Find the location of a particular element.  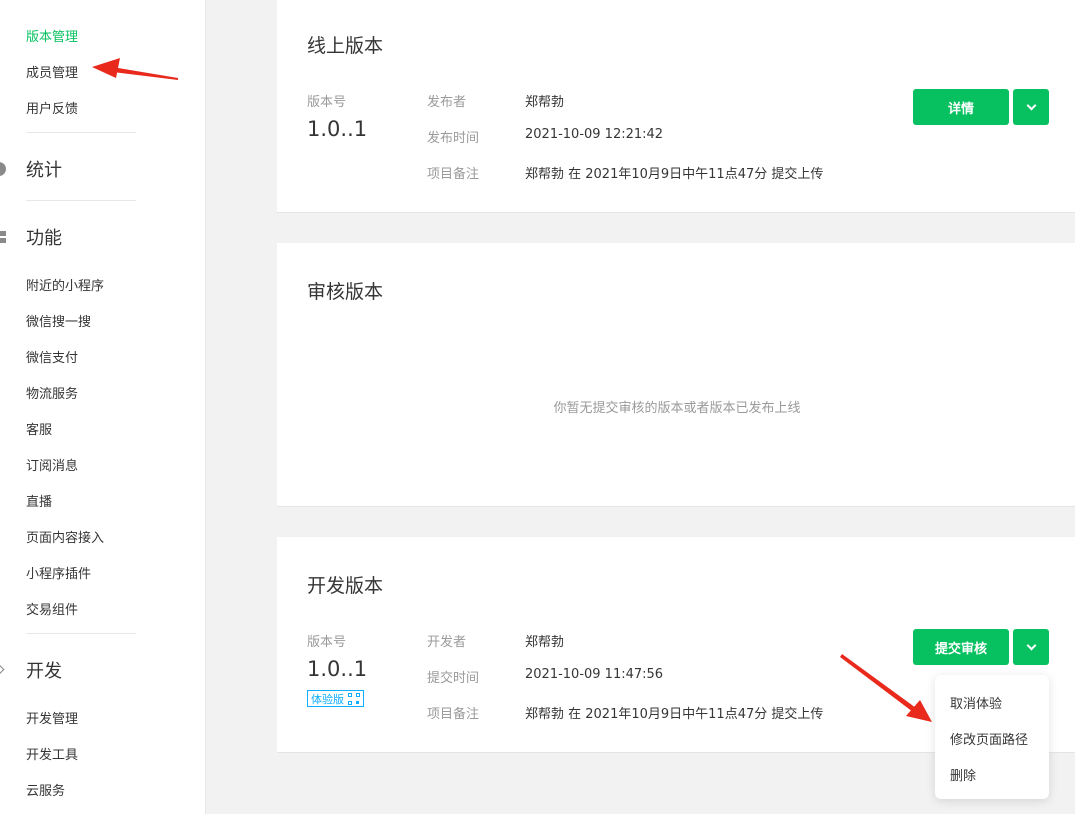

submit-review-button: 提交审核 is located at coordinates (961, 647).